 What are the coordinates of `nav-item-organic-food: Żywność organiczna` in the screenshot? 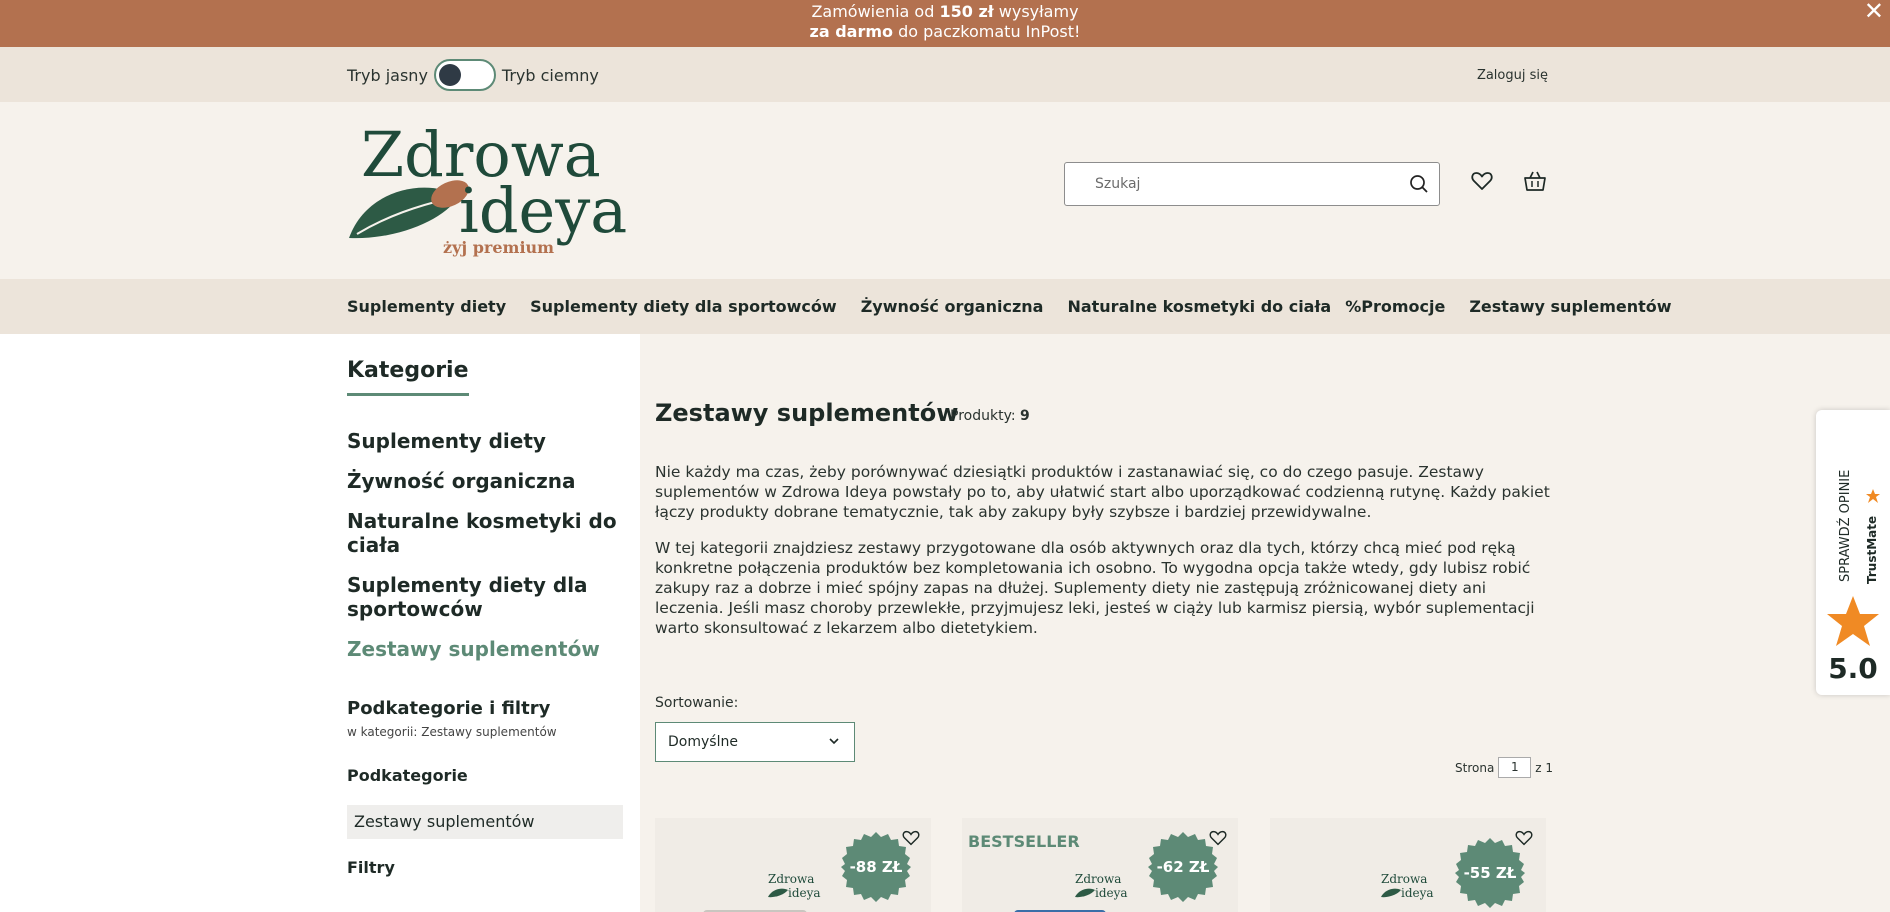 It's located at (952, 306).